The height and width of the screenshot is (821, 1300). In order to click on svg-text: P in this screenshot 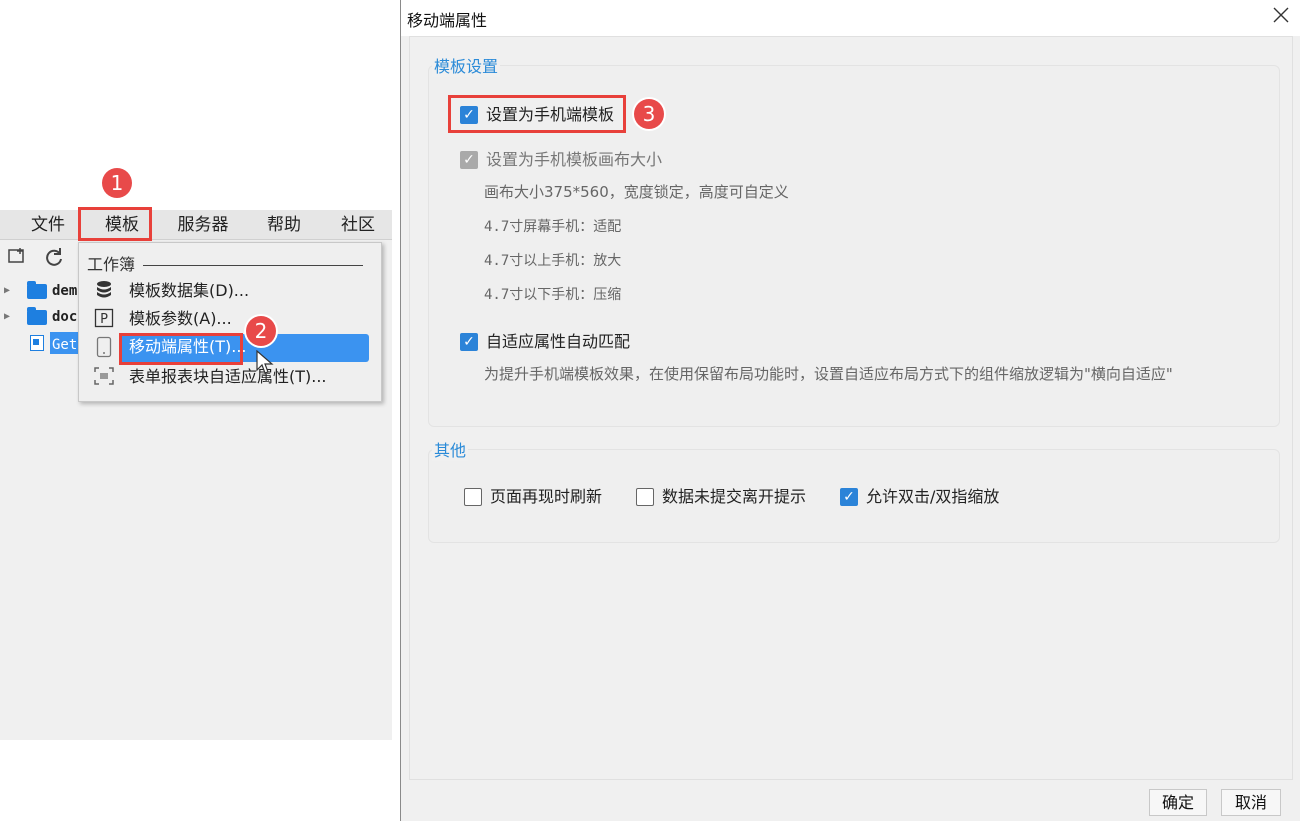, I will do `click(104, 319)`.